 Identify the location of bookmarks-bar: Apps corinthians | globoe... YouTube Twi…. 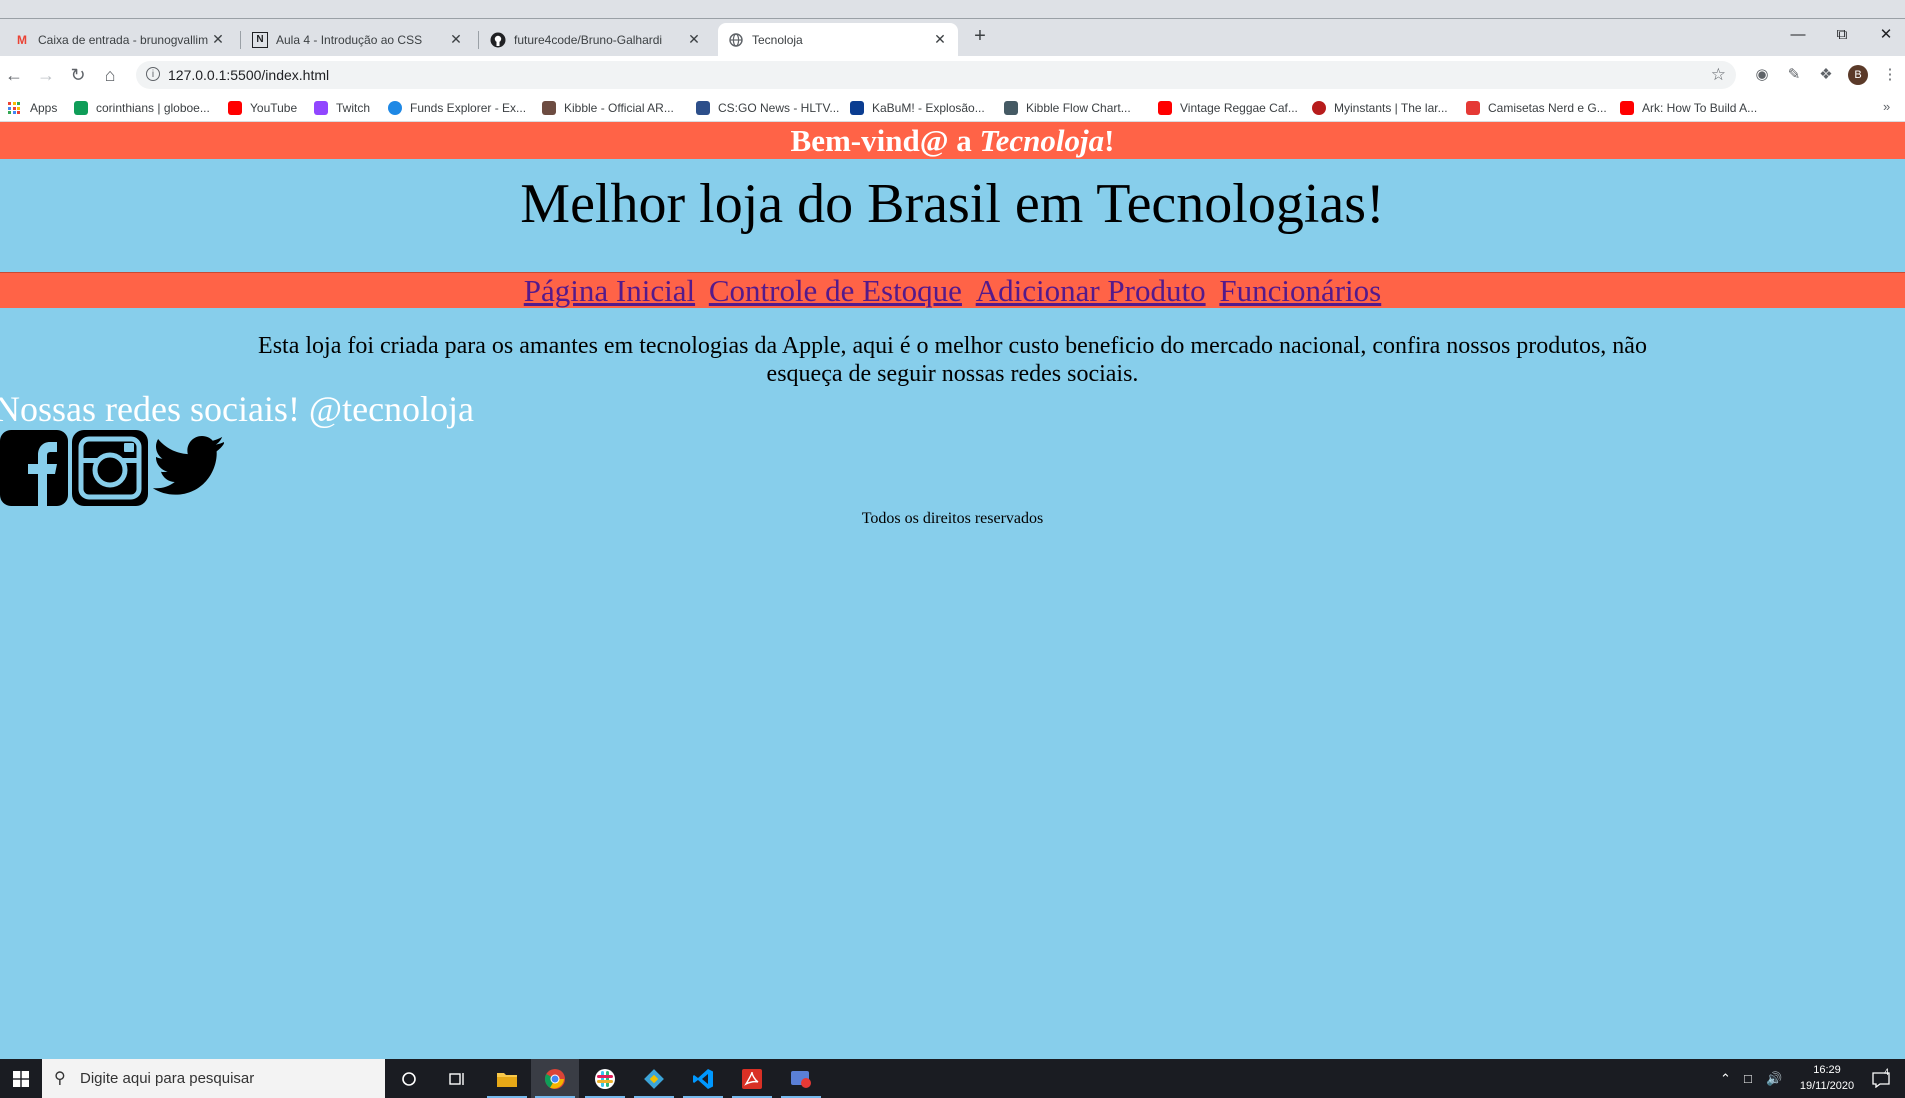
(952, 108).